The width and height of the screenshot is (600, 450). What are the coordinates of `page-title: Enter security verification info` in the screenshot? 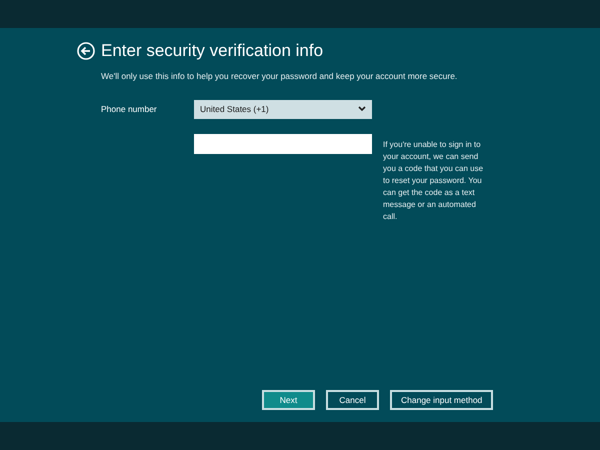 It's located at (212, 51).